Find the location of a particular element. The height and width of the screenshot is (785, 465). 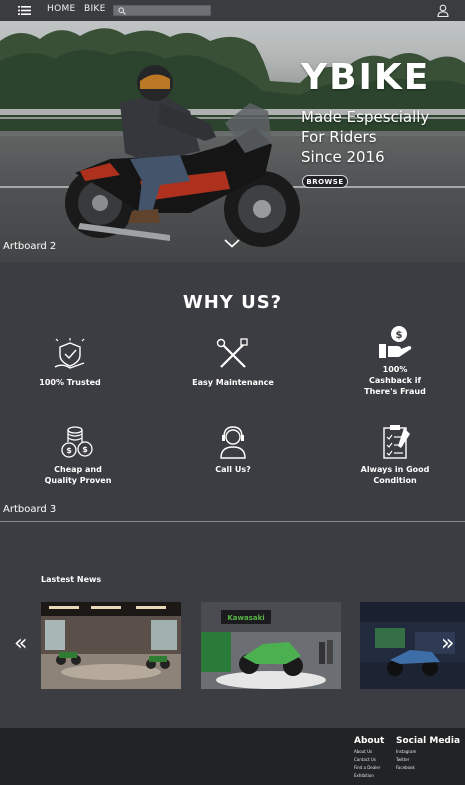

checklist-icon is located at coordinates (396, 442).